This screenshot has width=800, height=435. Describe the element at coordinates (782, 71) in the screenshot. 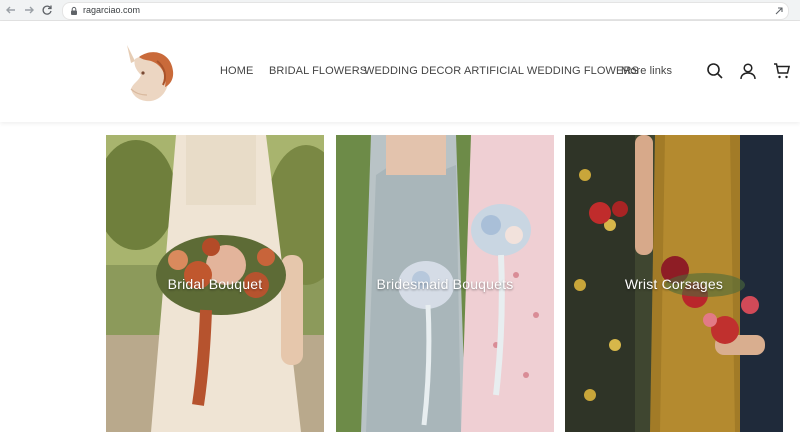

I see `cart-icon` at that location.